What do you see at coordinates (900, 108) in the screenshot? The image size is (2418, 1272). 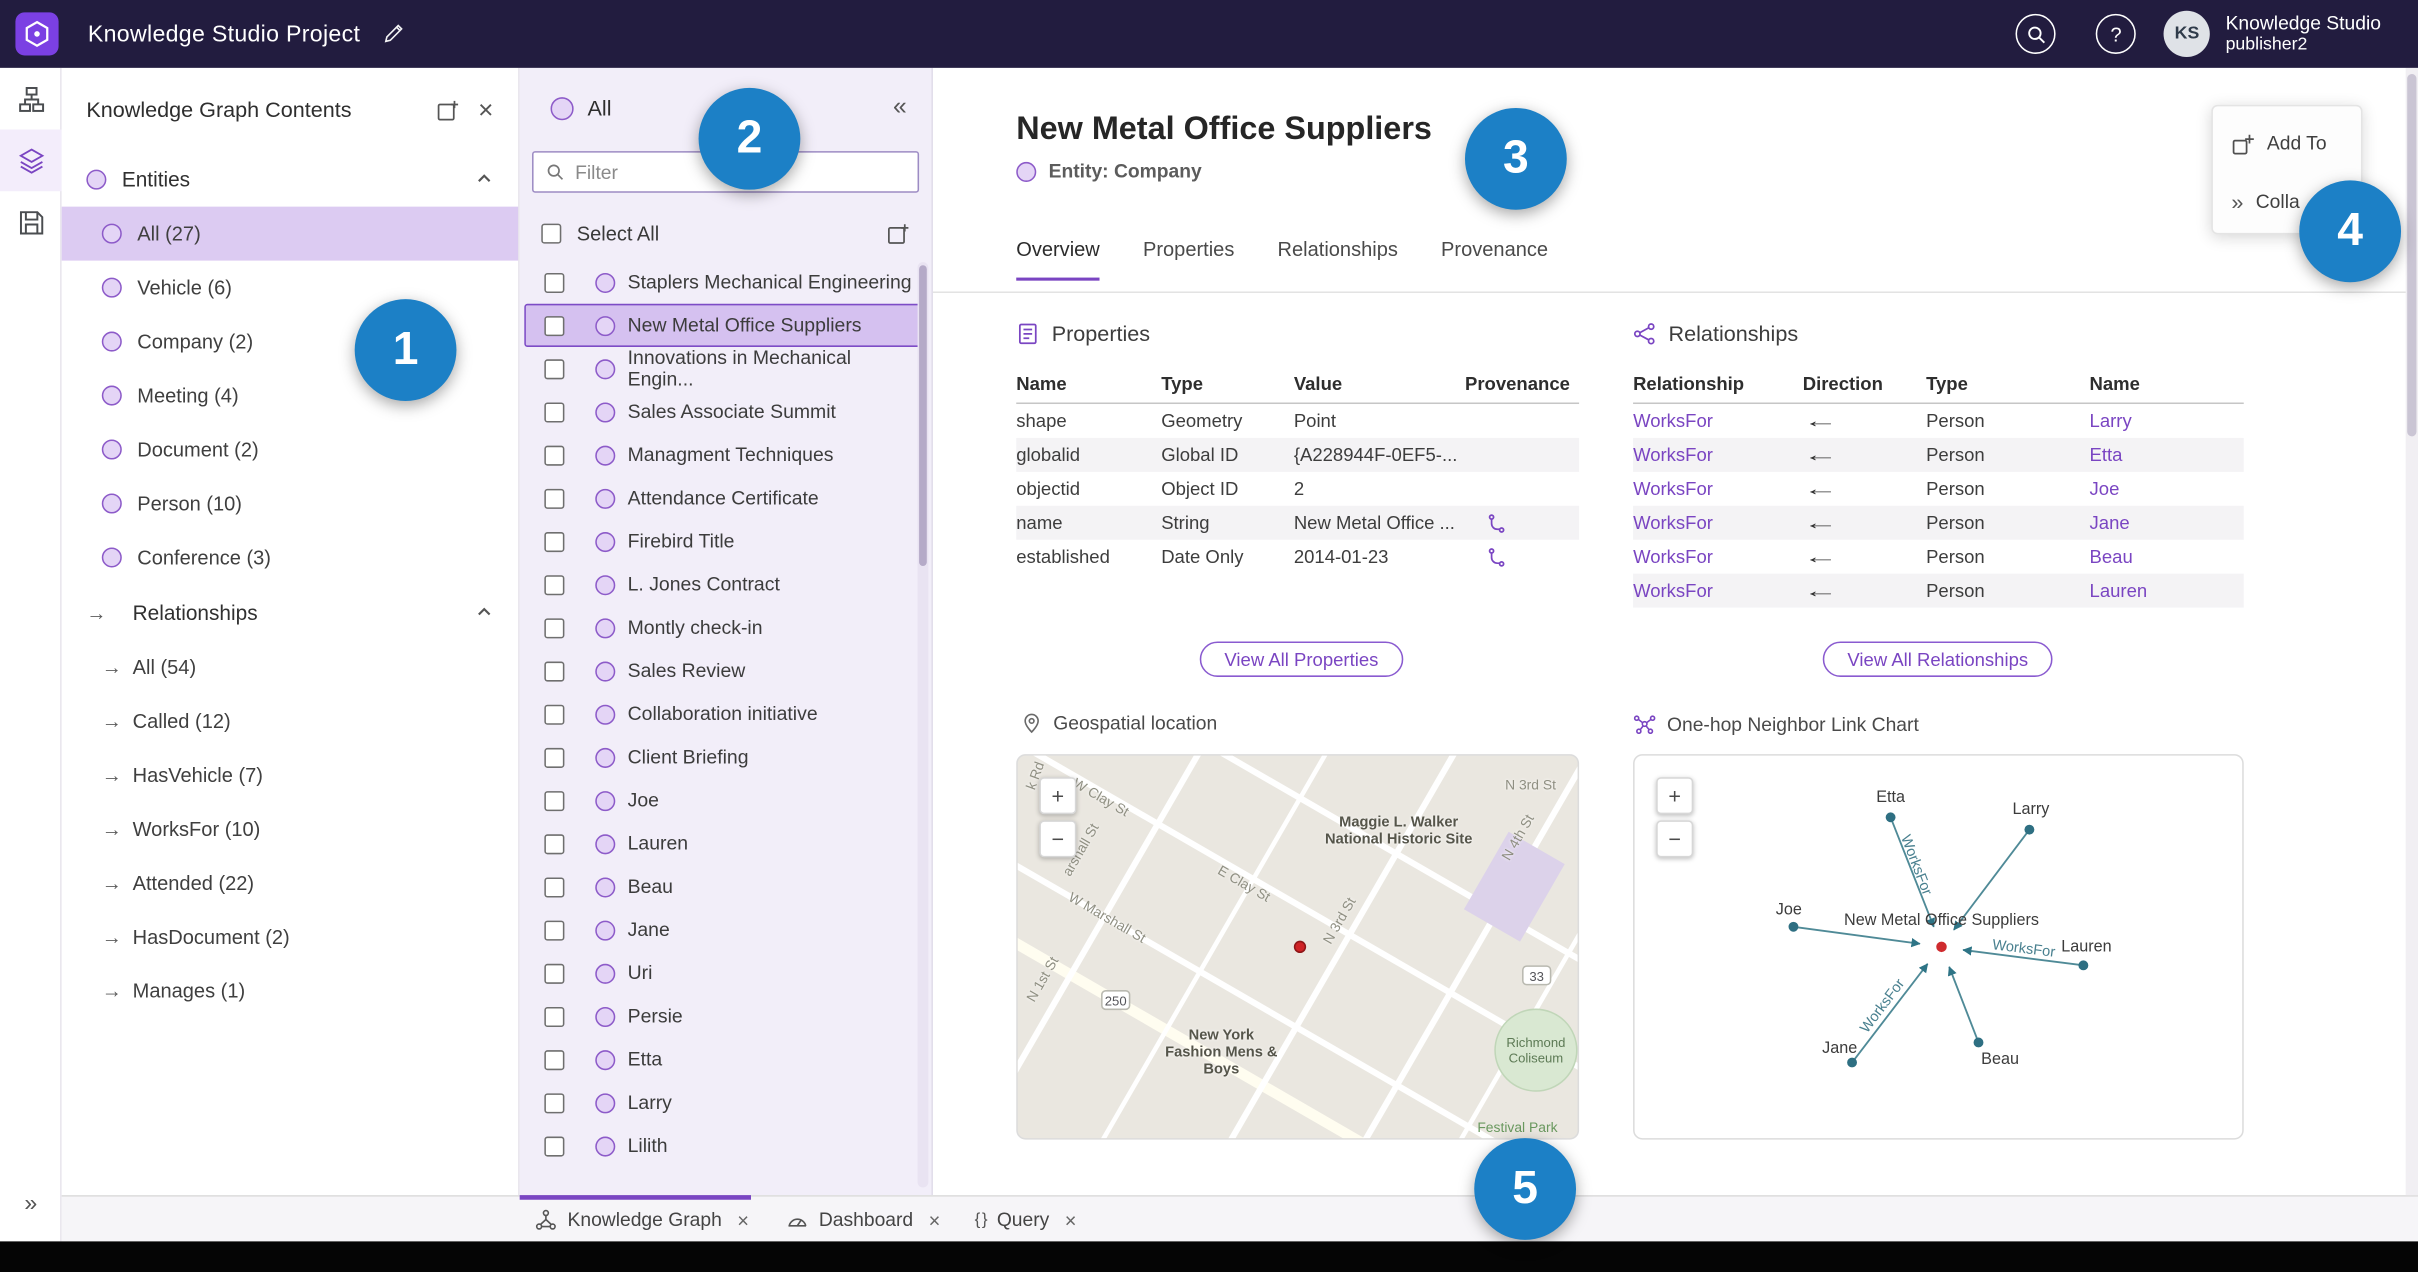 I see `collapse-panel-button: «` at bounding box center [900, 108].